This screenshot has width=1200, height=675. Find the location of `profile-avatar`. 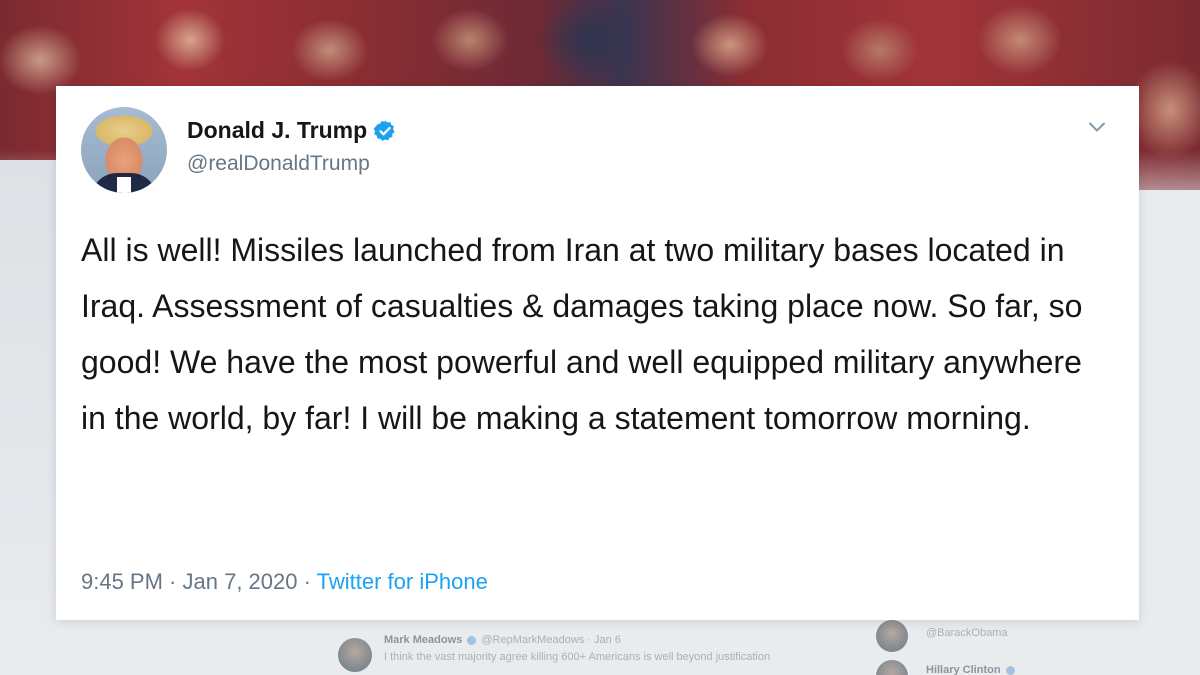

profile-avatar is located at coordinates (124, 150).